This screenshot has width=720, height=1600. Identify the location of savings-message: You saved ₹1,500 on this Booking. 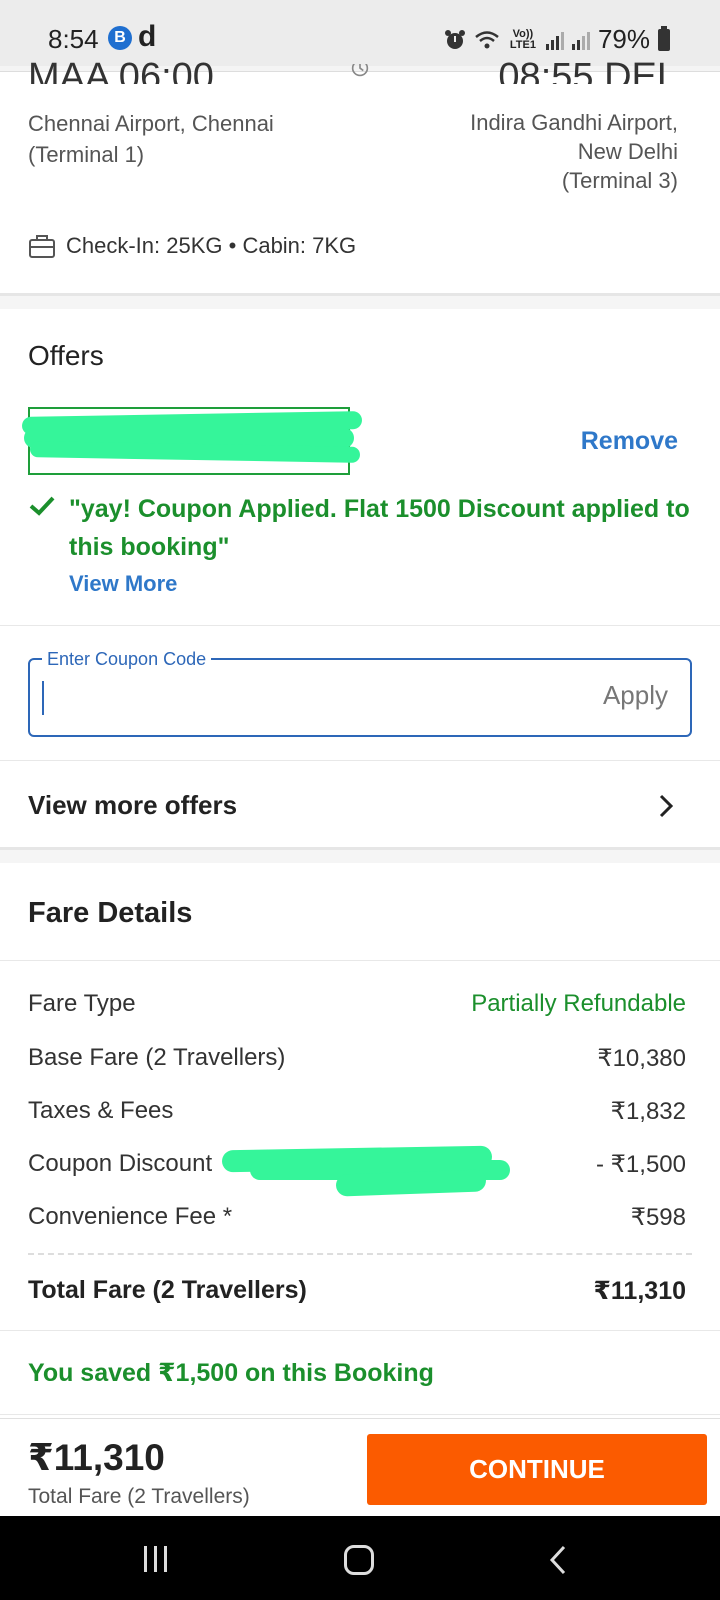
(231, 1373).